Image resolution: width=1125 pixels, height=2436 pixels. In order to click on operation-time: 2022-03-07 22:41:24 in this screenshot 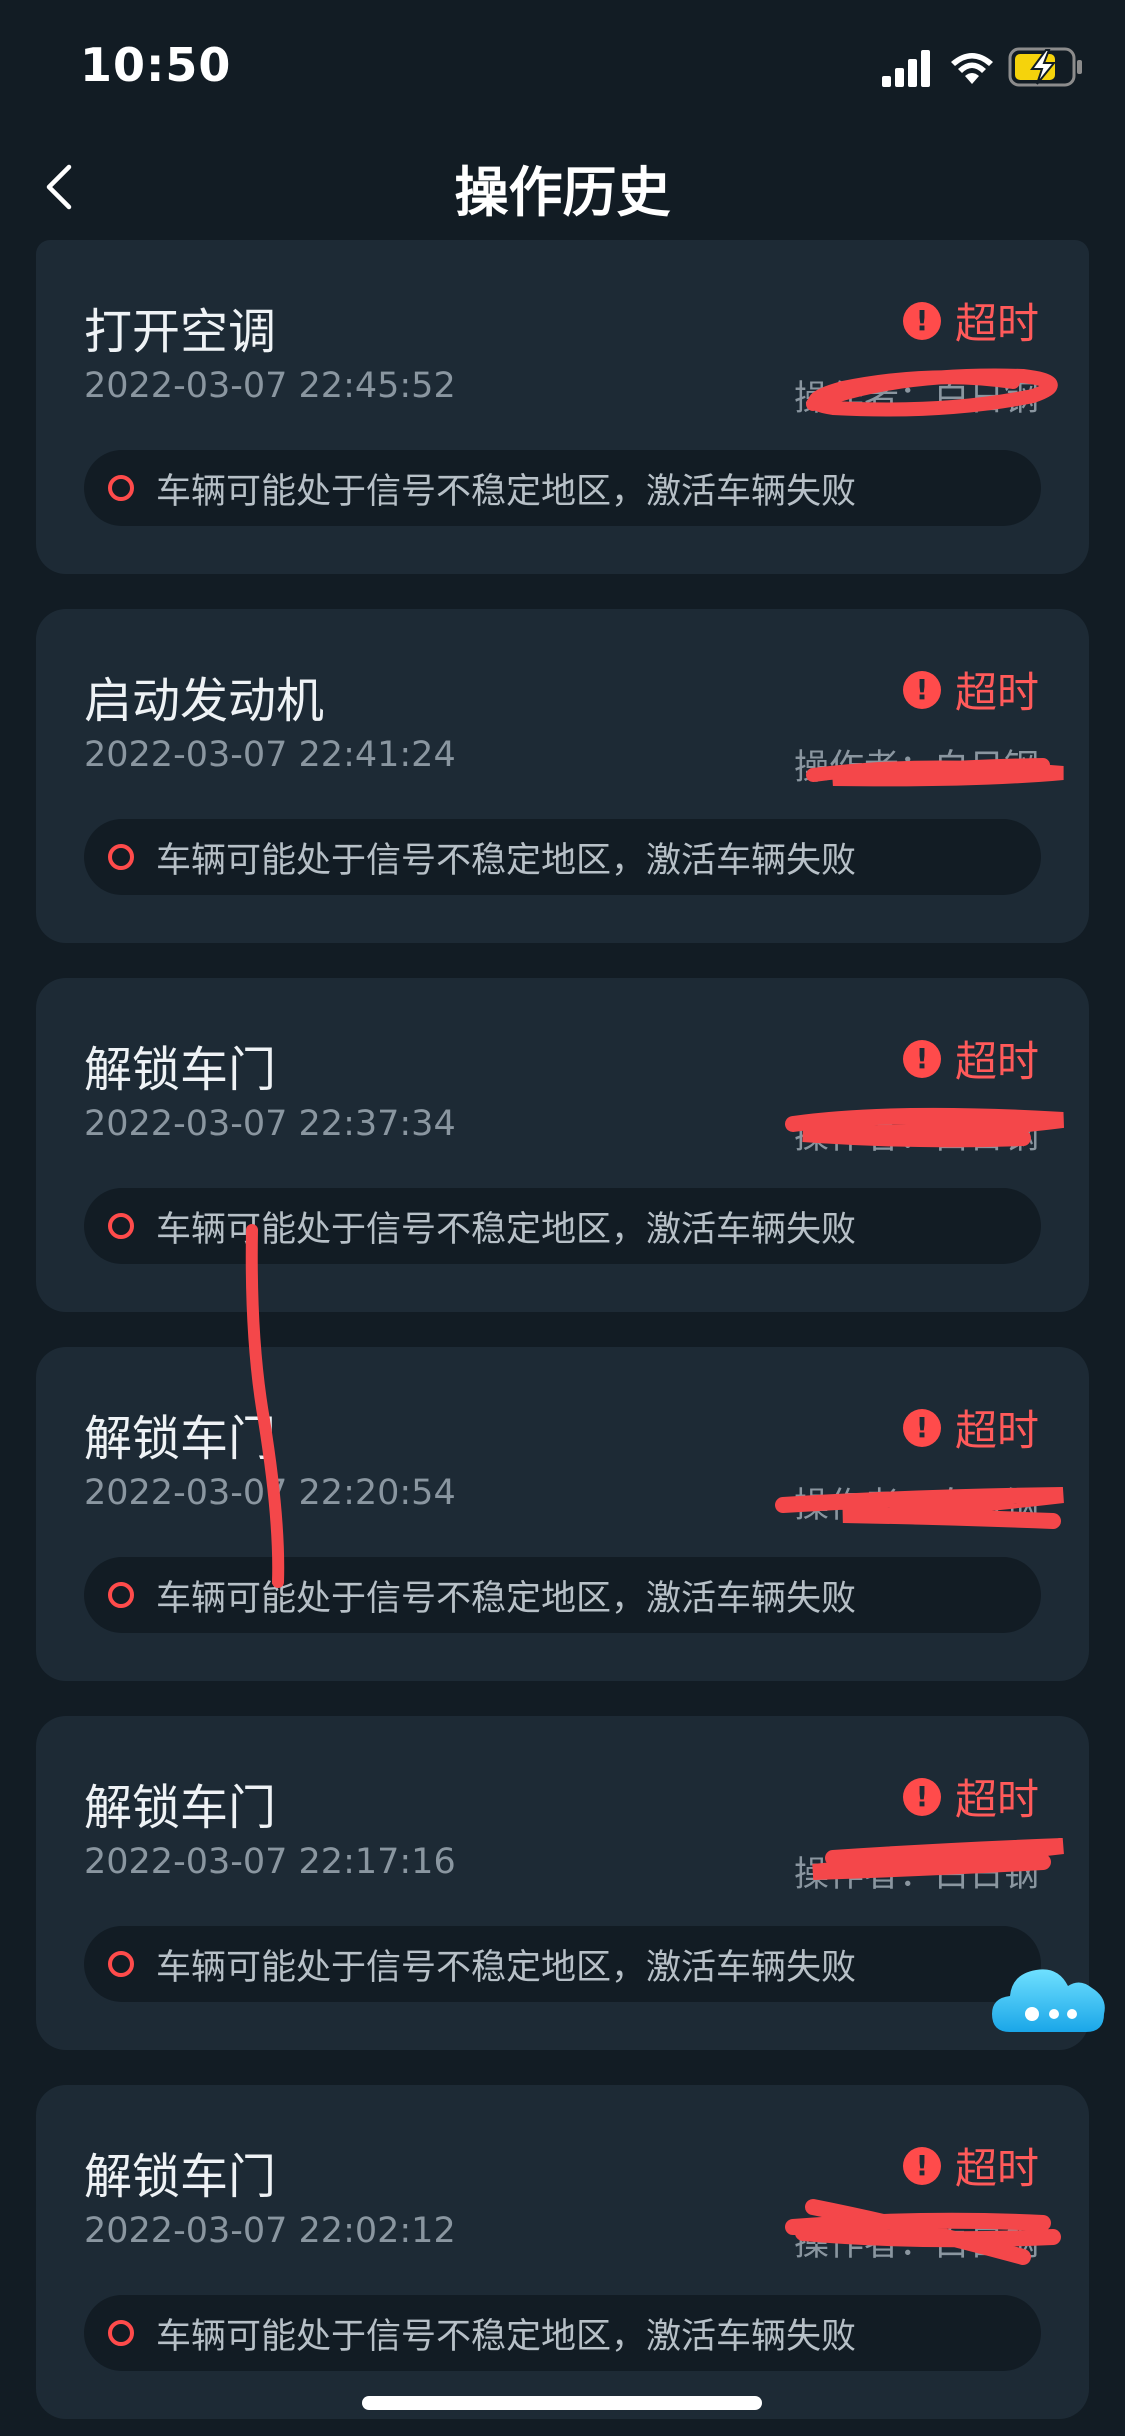, I will do `click(270, 755)`.